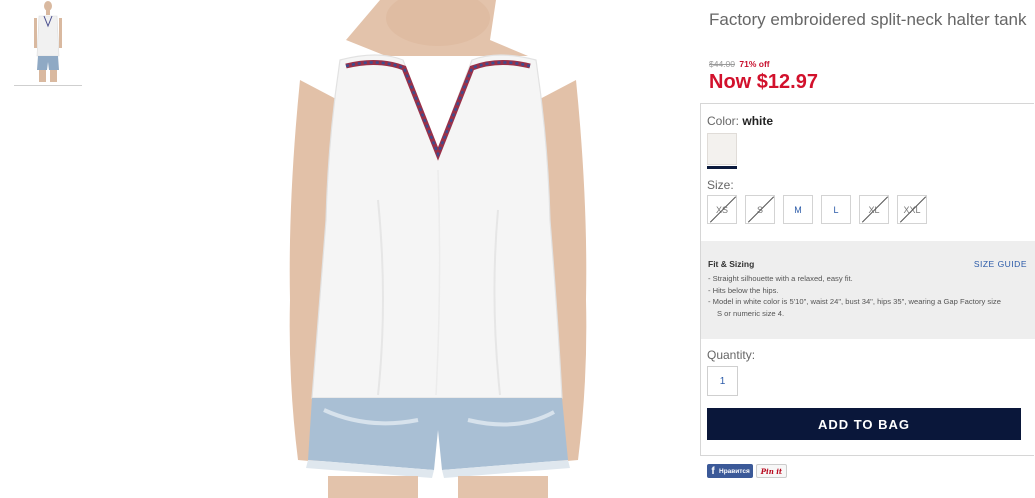 The height and width of the screenshot is (498, 1035). What do you see at coordinates (722, 381) in the screenshot?
I see `quantity-field: 1` at bounding box center [722, 381].